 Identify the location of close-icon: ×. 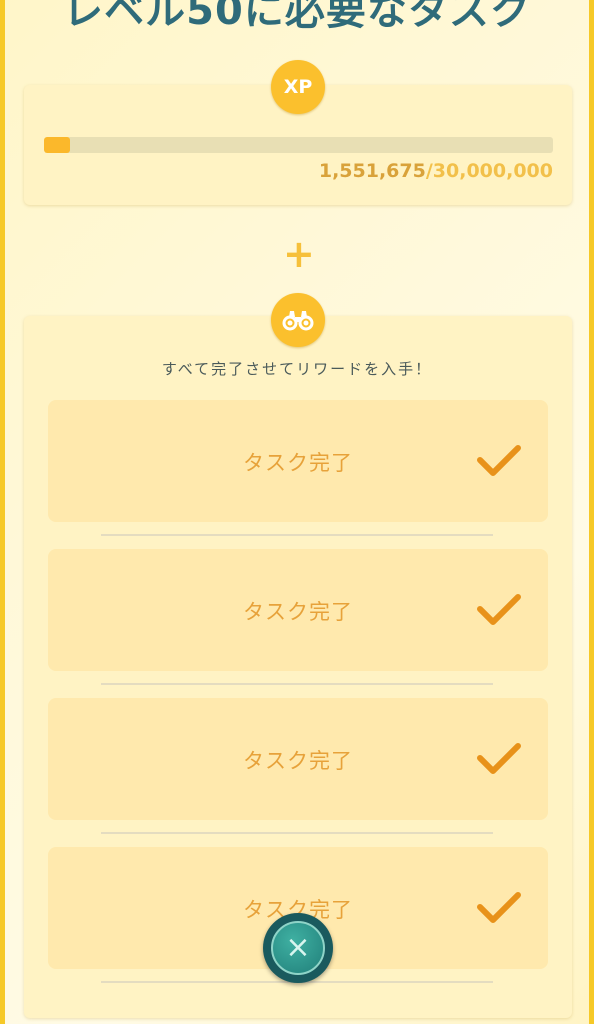
(298, 948).